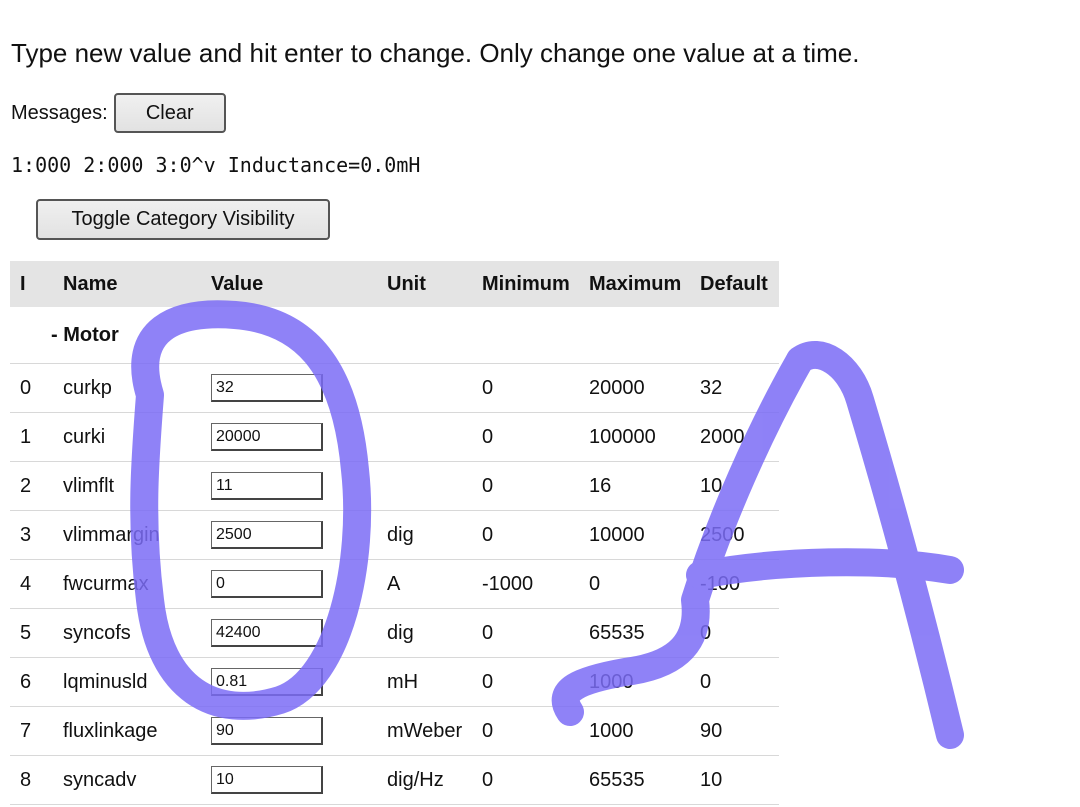 This screenshot has width=1080, height=807. What do you see at coordinates (734, 388) in the screenshot?
I see `param-default: 32` at bounding box center [734, 388].